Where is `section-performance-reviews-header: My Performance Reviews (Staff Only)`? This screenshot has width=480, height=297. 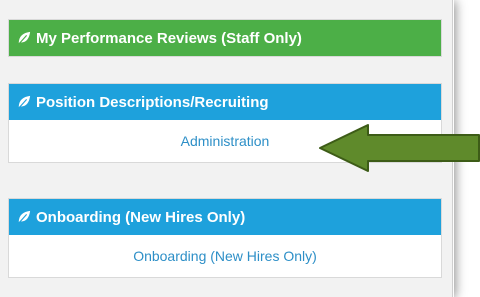 section-performance-reviews-header: My Performance Reviews (Staff Only) is located at coordinates (225, 38).